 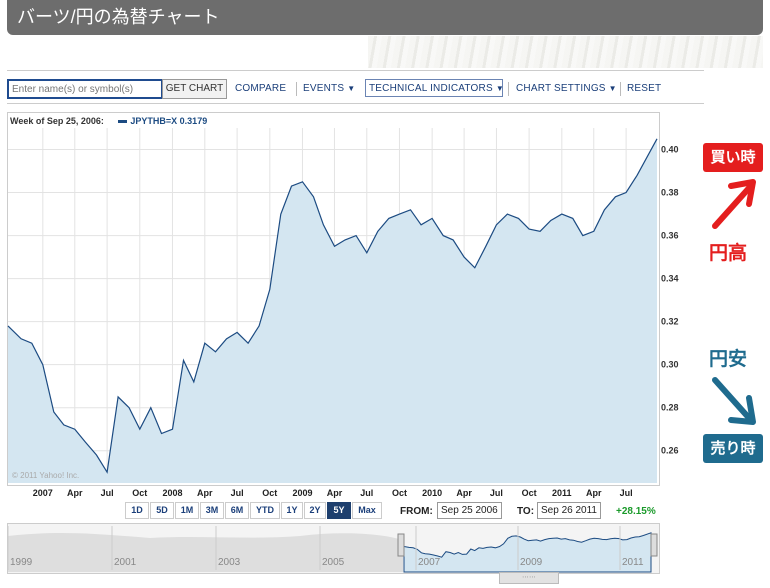 I want to click on navigator-year-label: 2001, so click(x=125, y=562).